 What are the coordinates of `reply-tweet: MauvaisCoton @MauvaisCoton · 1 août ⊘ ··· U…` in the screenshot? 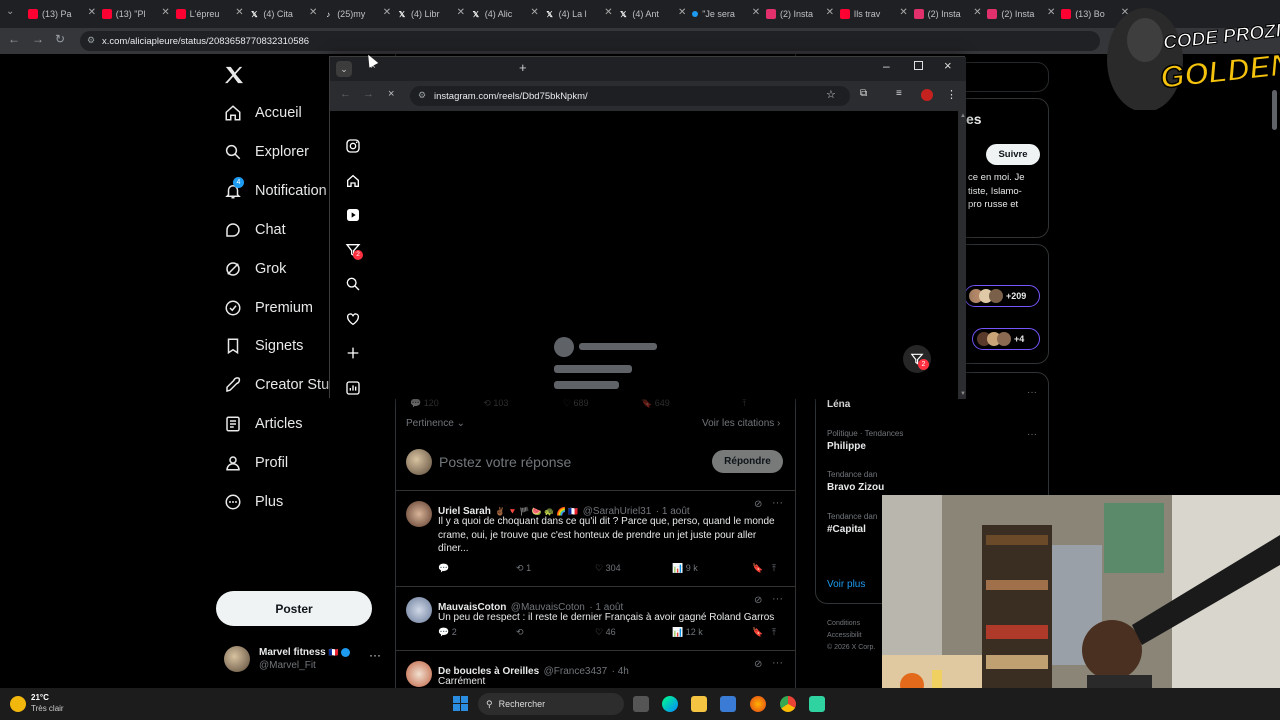 It's located at (596, 618).